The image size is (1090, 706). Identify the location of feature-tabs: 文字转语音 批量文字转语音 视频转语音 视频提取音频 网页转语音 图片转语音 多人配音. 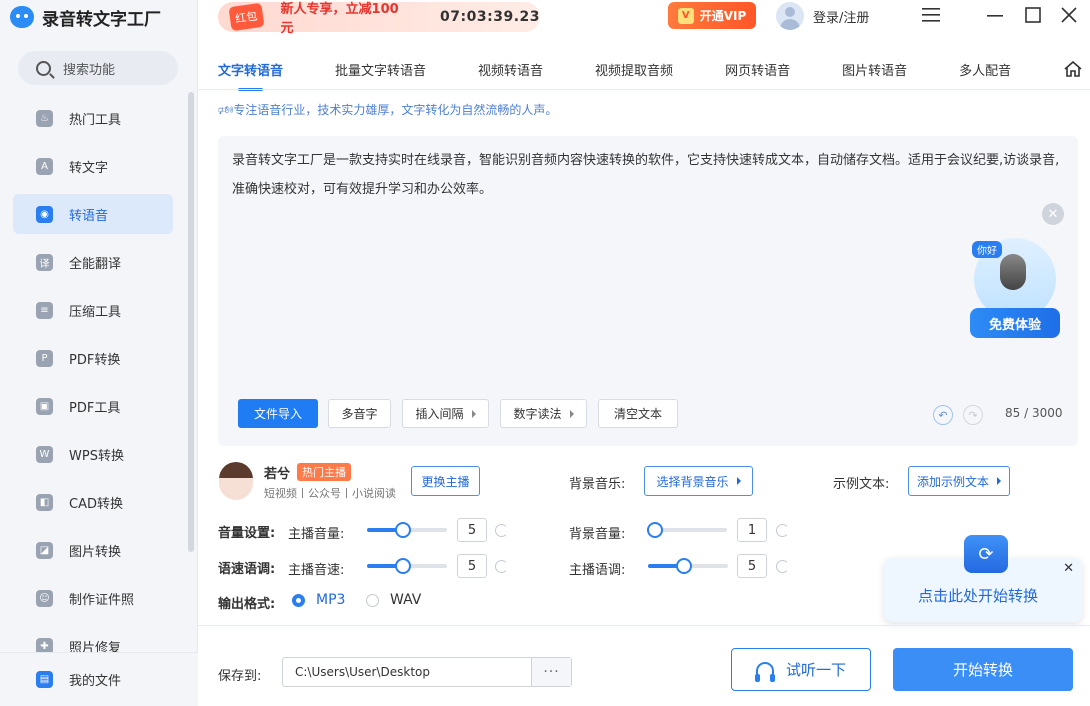
(640, 75).